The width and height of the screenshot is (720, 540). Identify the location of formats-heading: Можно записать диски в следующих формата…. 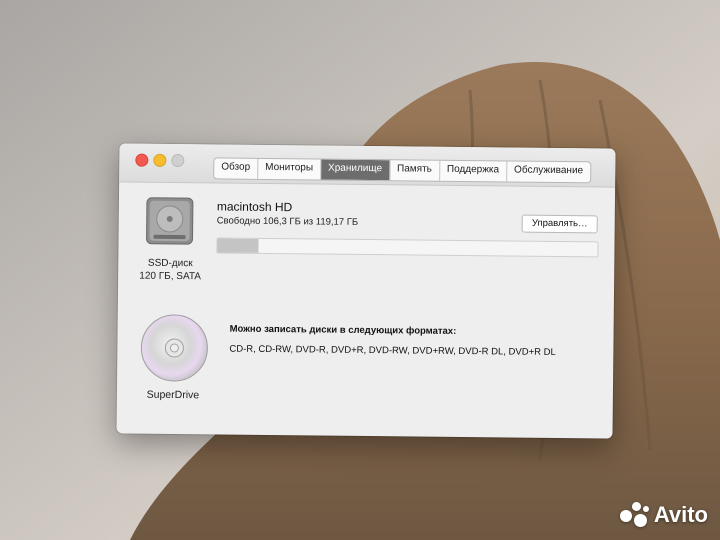
(343, 330).